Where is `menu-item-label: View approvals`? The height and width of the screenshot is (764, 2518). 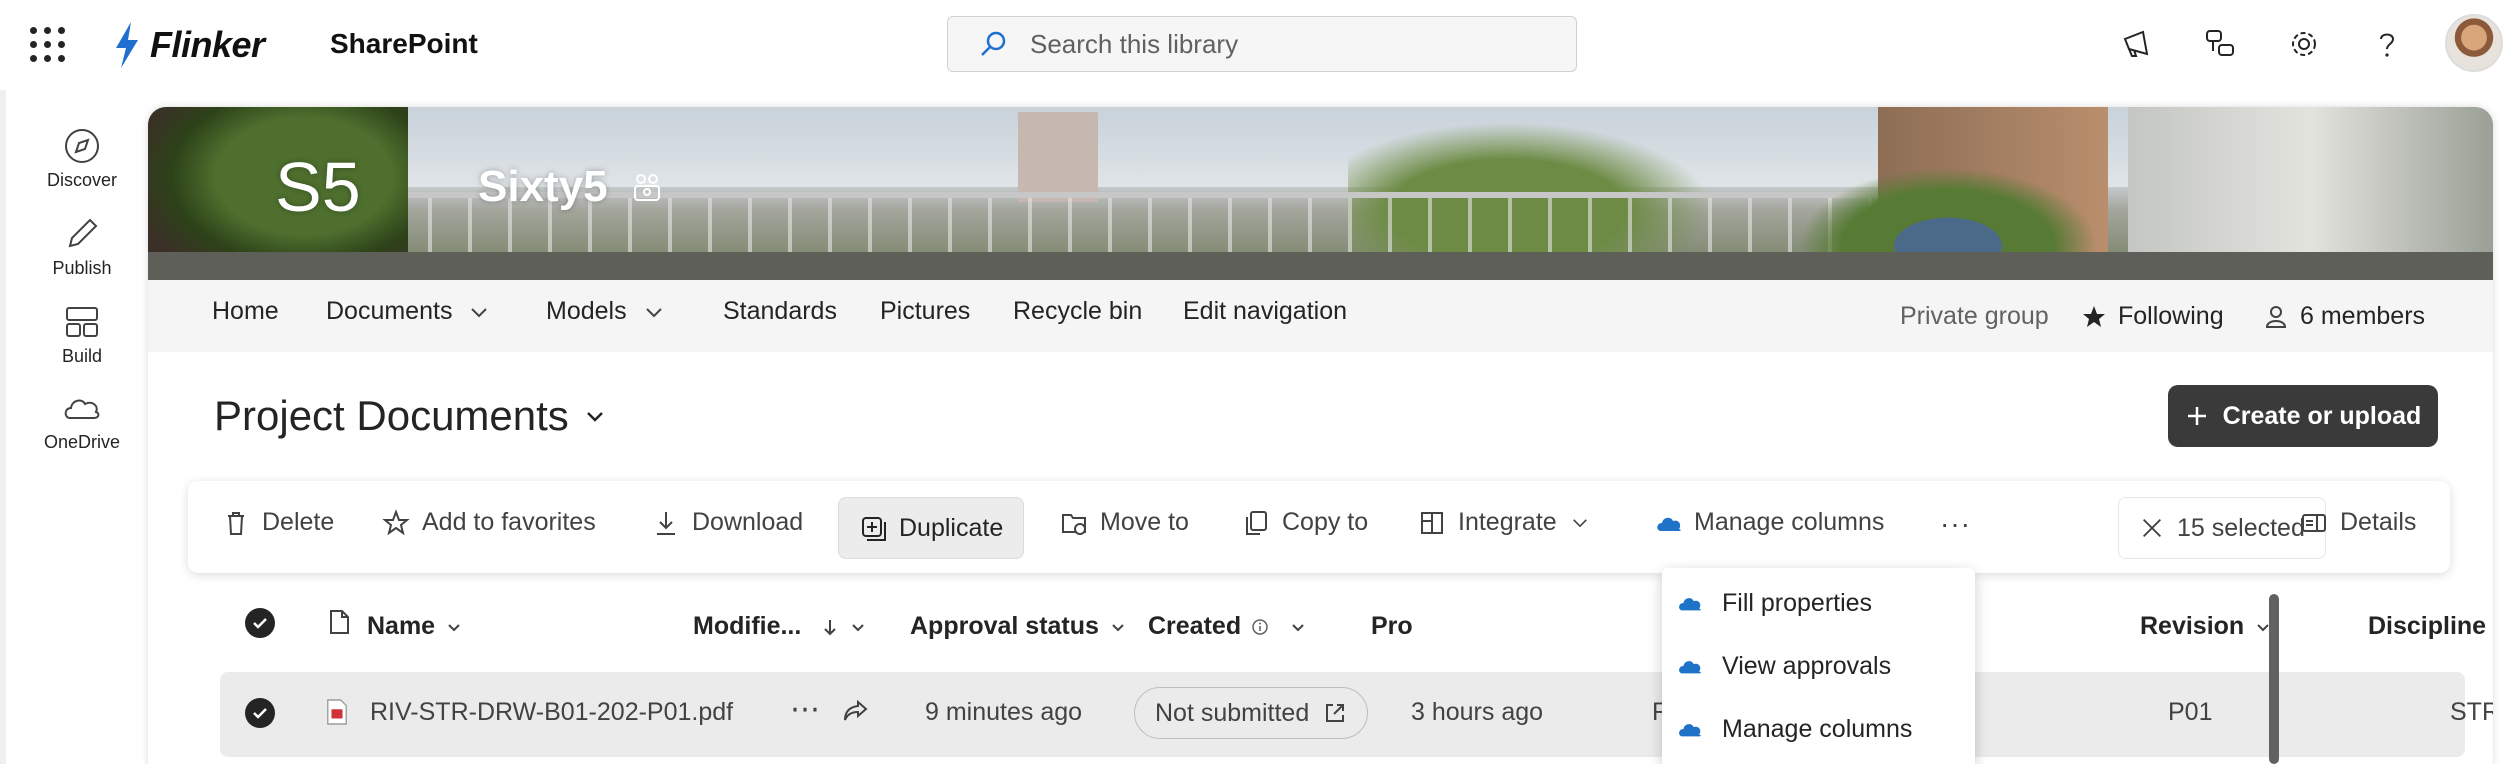
menu-item-label: View approvals is located at coordinates (1807, 665).